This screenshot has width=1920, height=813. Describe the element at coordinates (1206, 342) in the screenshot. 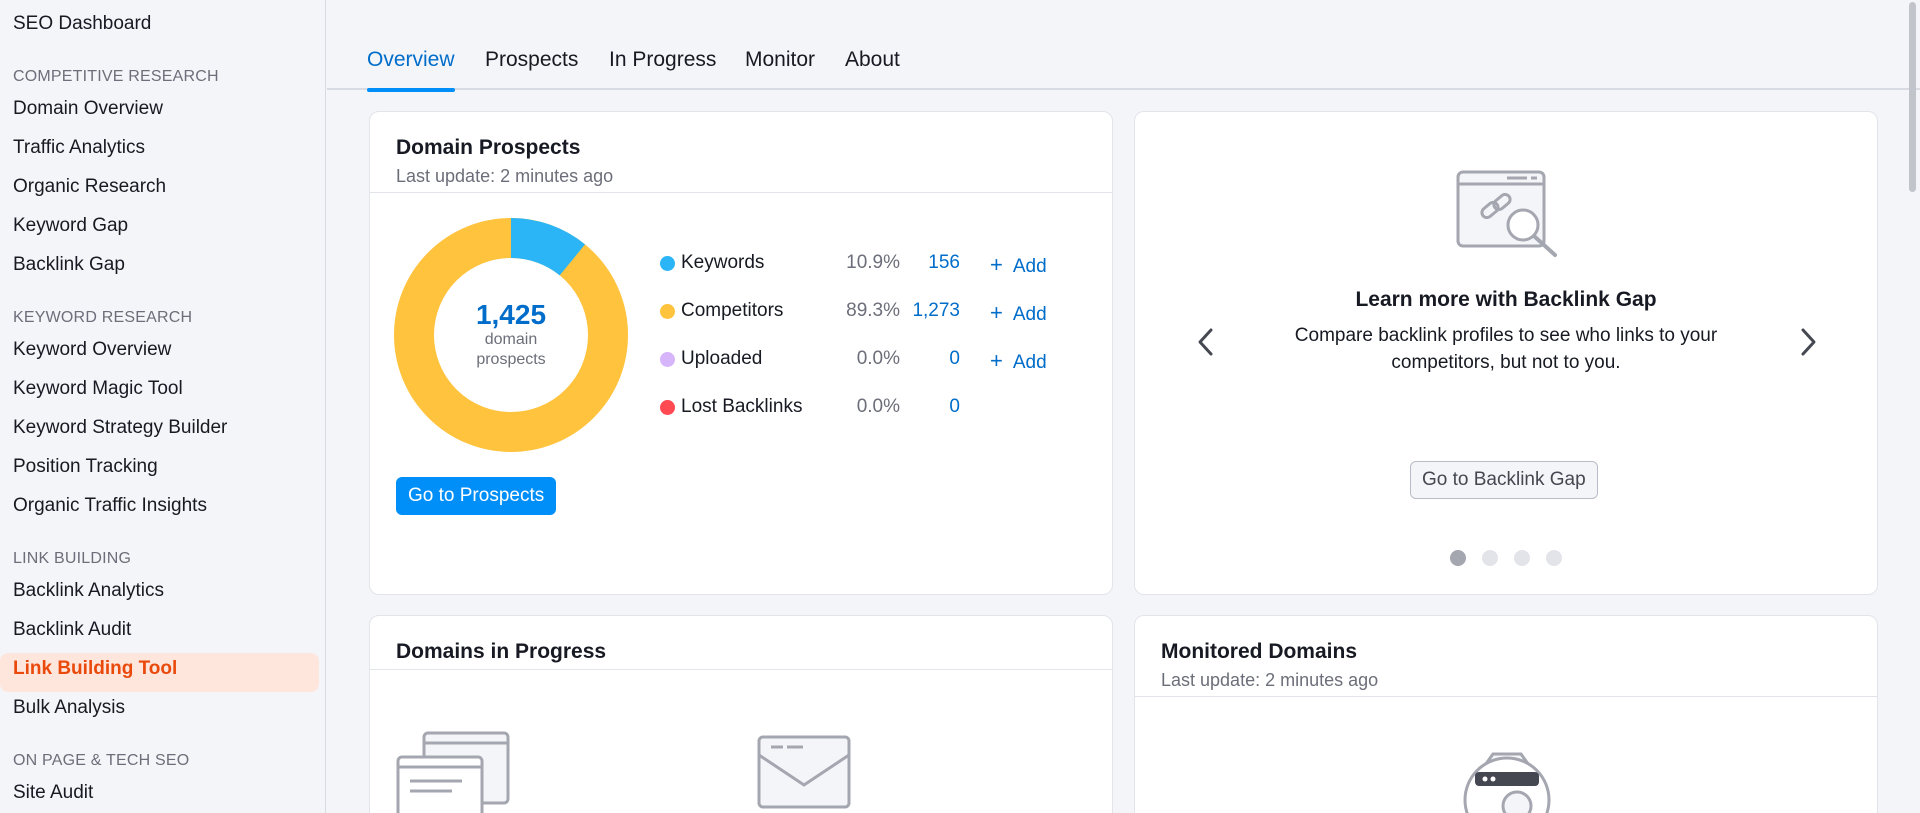

I see `chevron-left-icon` at that location.